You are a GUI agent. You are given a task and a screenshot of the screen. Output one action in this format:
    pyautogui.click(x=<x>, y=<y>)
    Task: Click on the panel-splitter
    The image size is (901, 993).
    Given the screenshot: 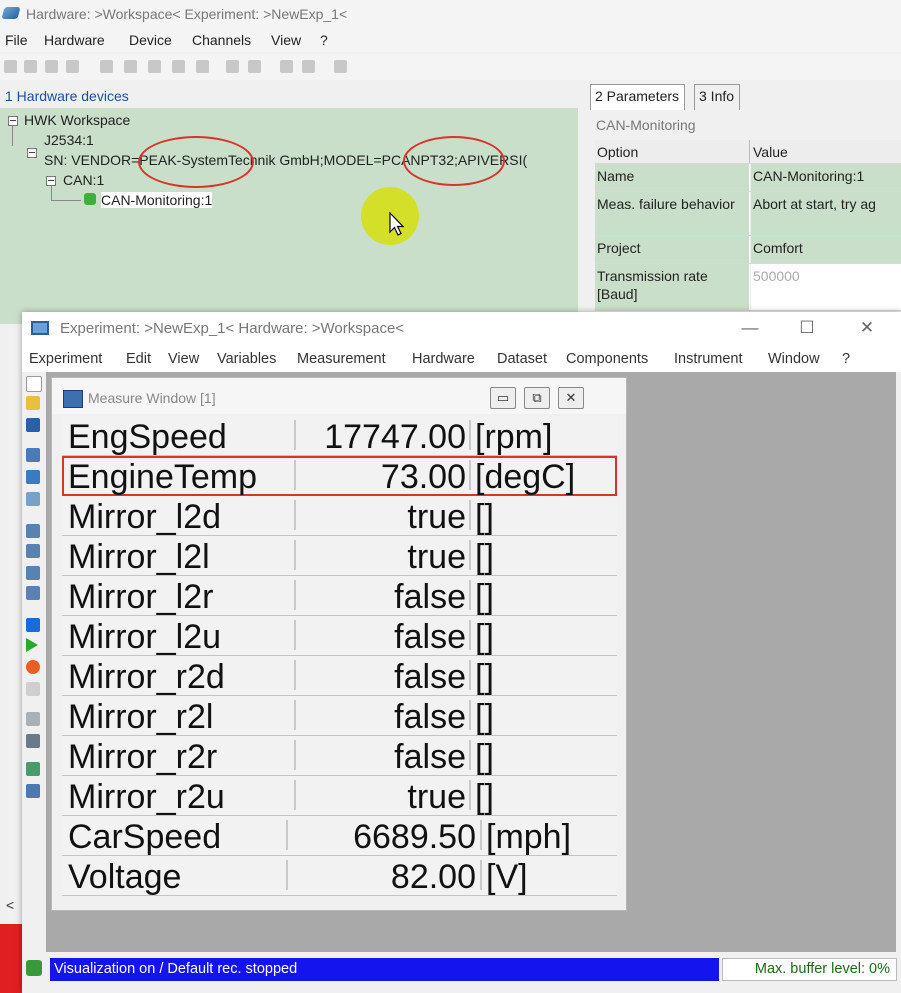 What is the action you would take?
    pyautogui.click(x=584, y=204)
    